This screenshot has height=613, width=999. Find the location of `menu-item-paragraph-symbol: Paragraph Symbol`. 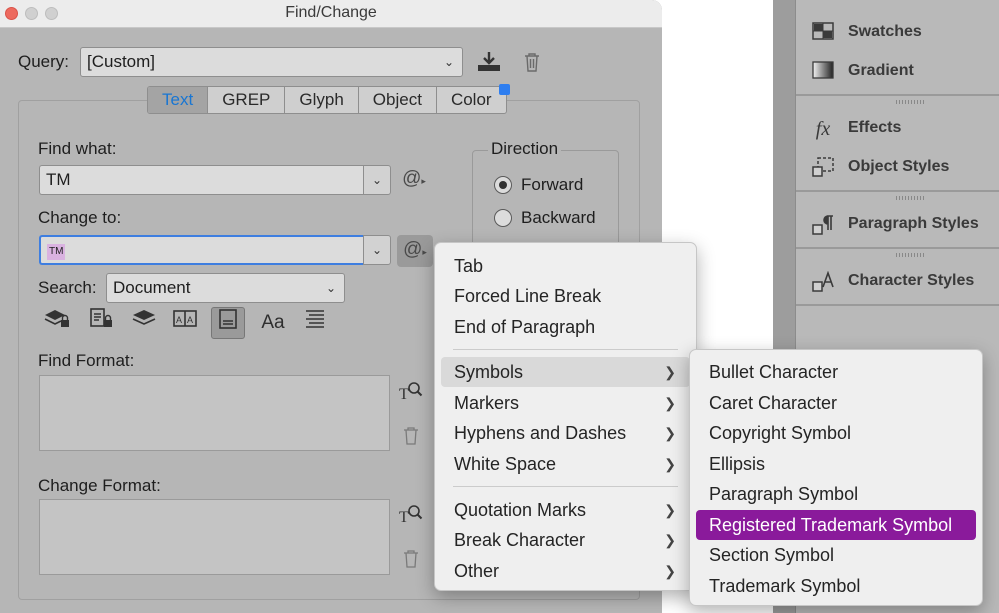

menu-item-paragraph-symbol: Paragraph Symbol is located at coordinates (836, 494).